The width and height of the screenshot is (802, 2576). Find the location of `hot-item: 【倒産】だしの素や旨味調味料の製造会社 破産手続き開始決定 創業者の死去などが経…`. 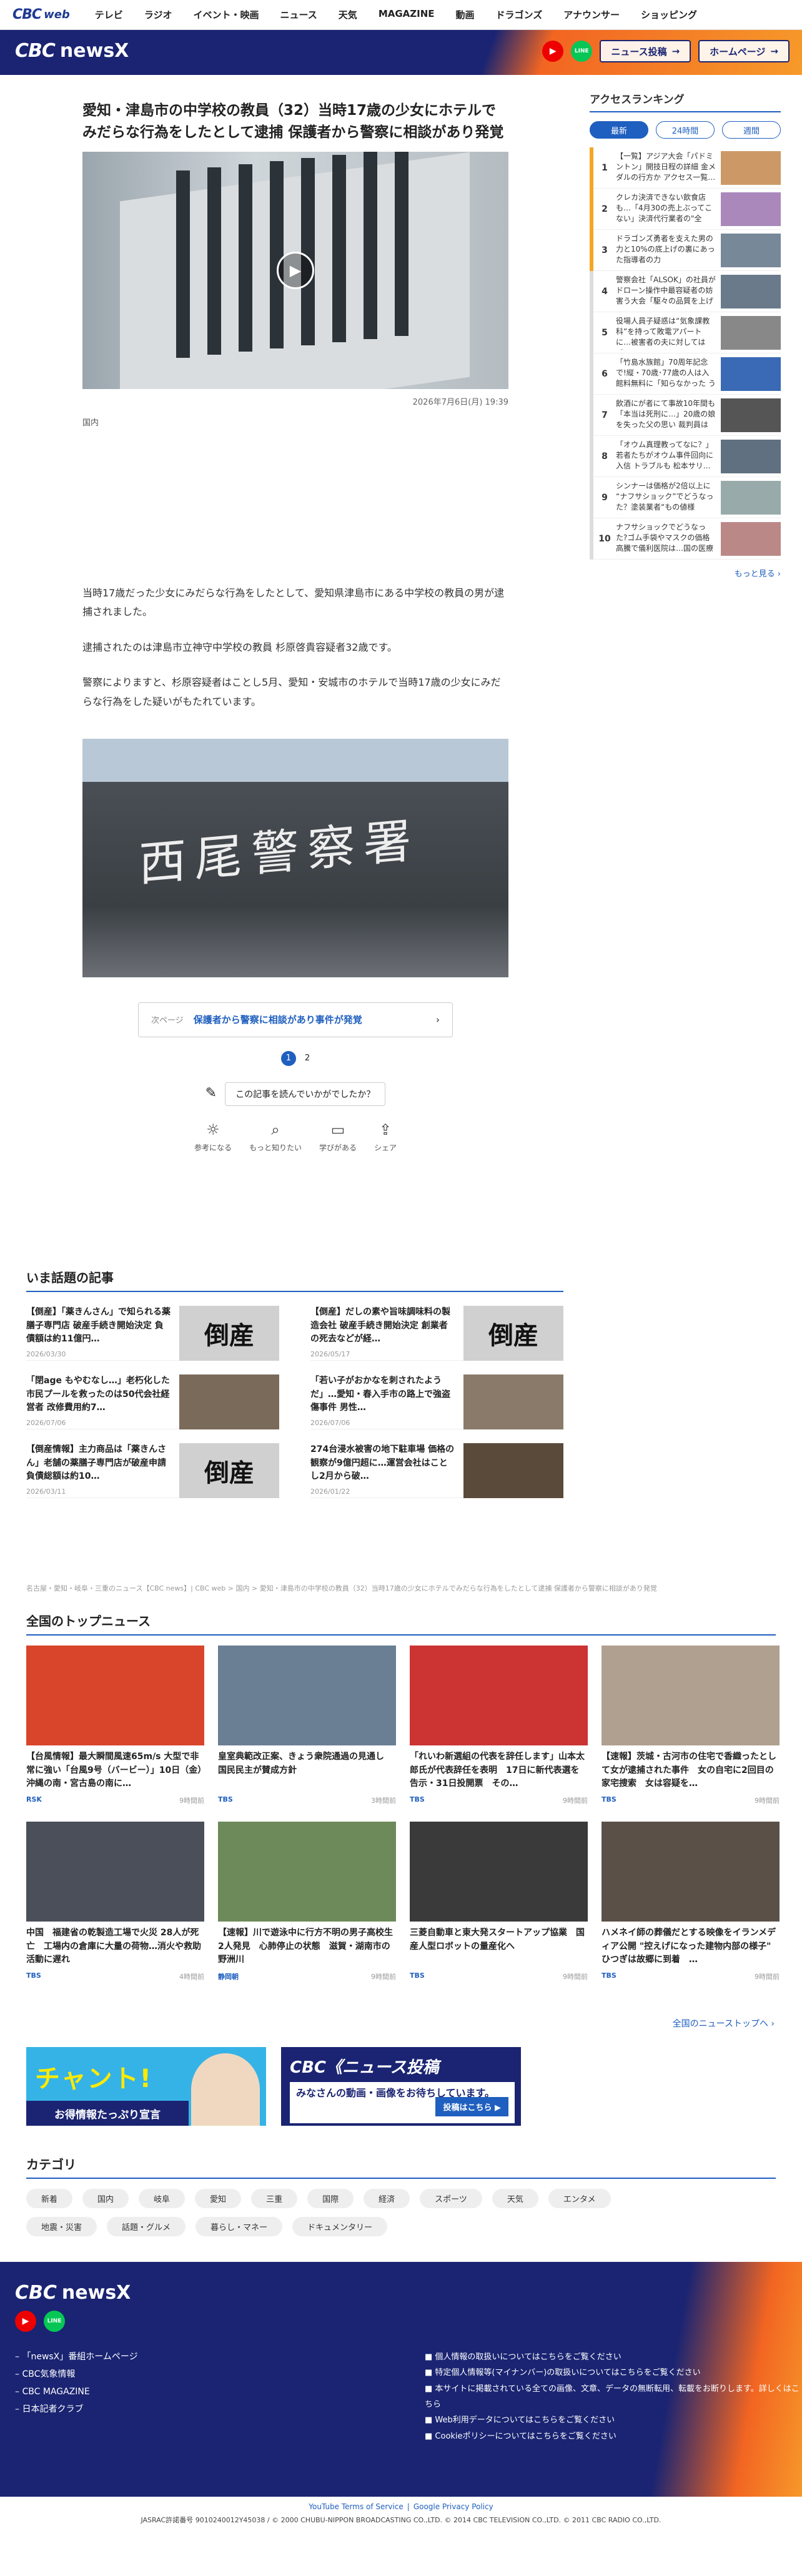

hot-item: 【倒産】だしの素や旨味調味料の製造会社 破産手続き開始決定 創業者の死去などが経… is located at coordinates (436, 1327).